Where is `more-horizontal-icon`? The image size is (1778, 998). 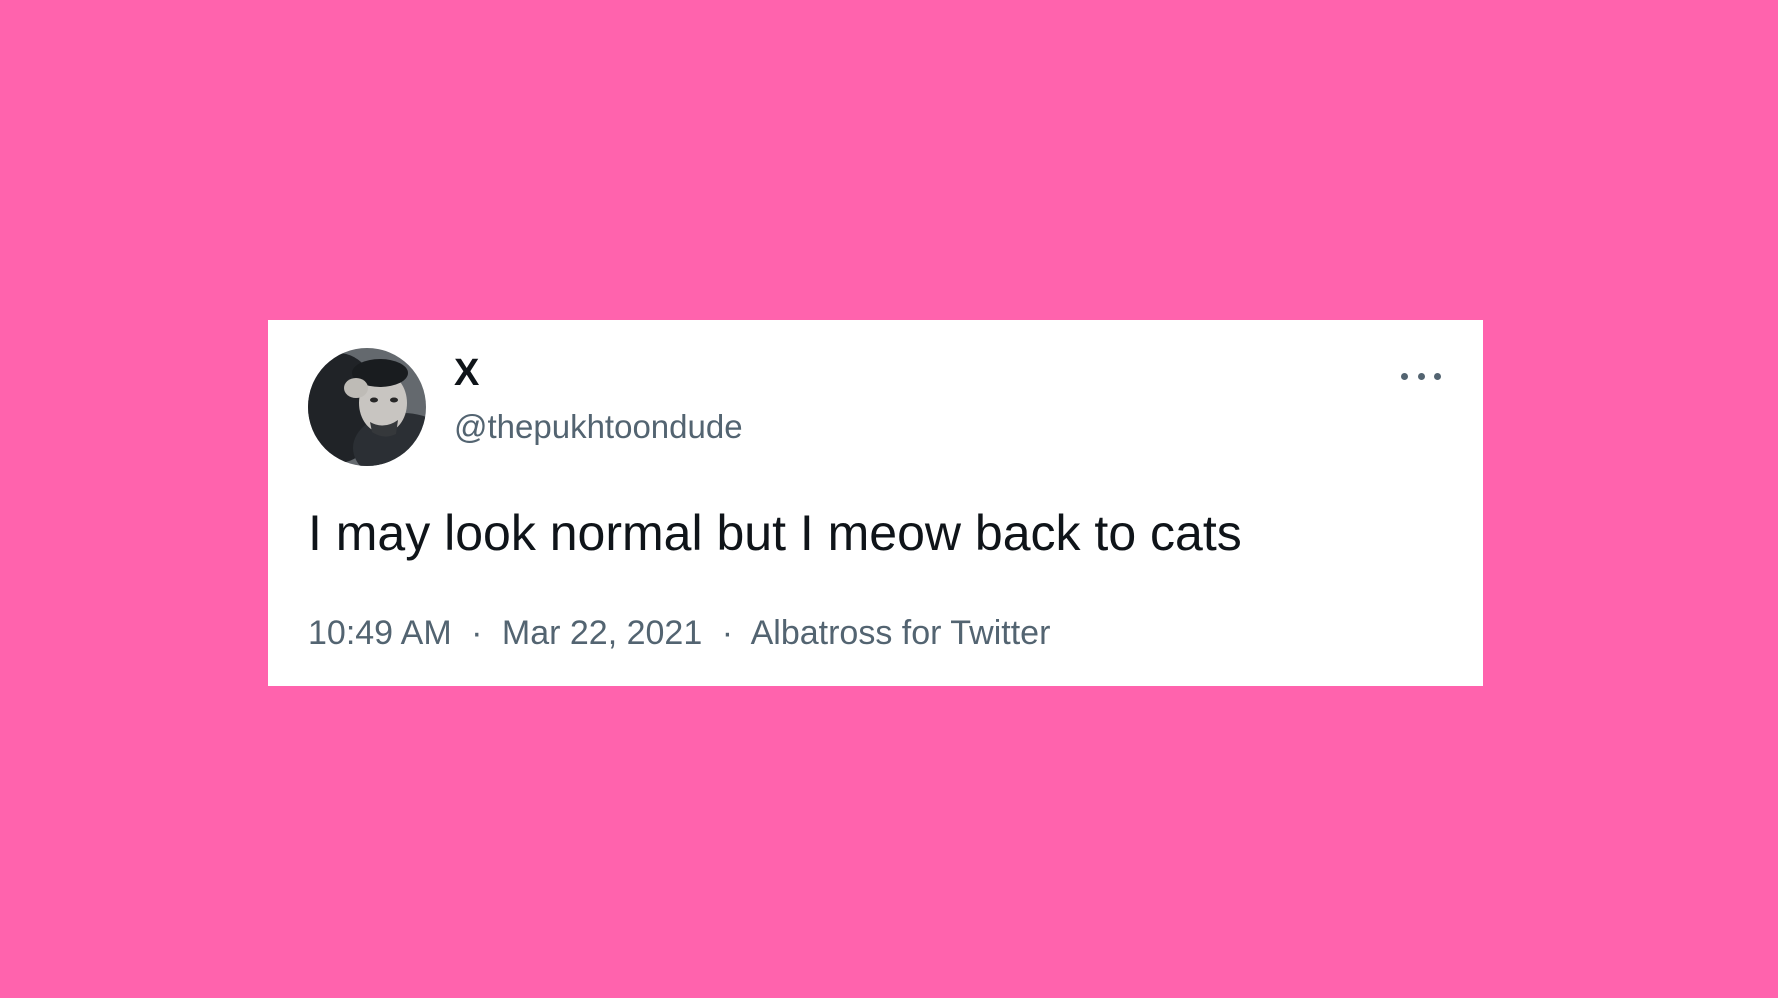 more-horizontal-icon is located at coordinates (1421, 376).